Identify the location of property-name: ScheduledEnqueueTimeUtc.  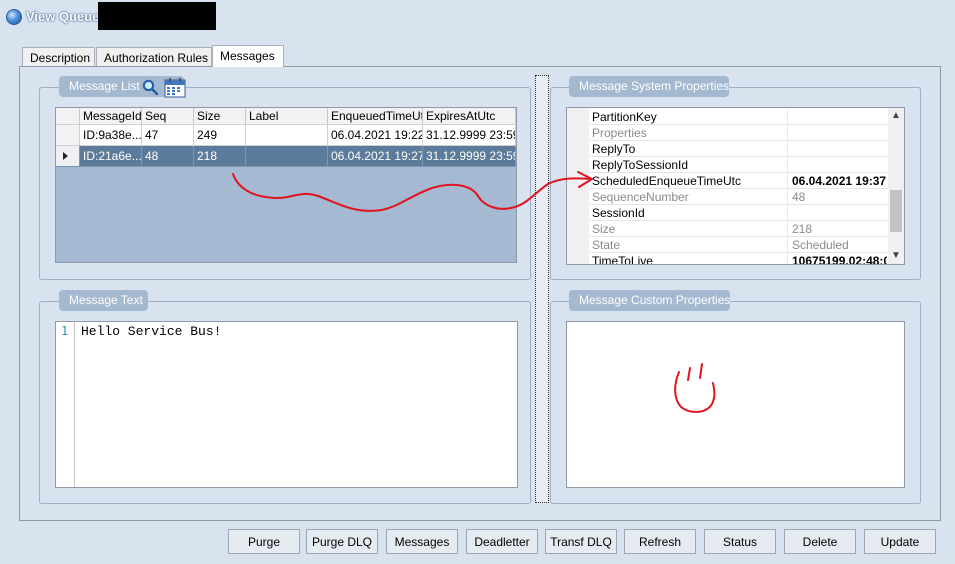
(666, 181).